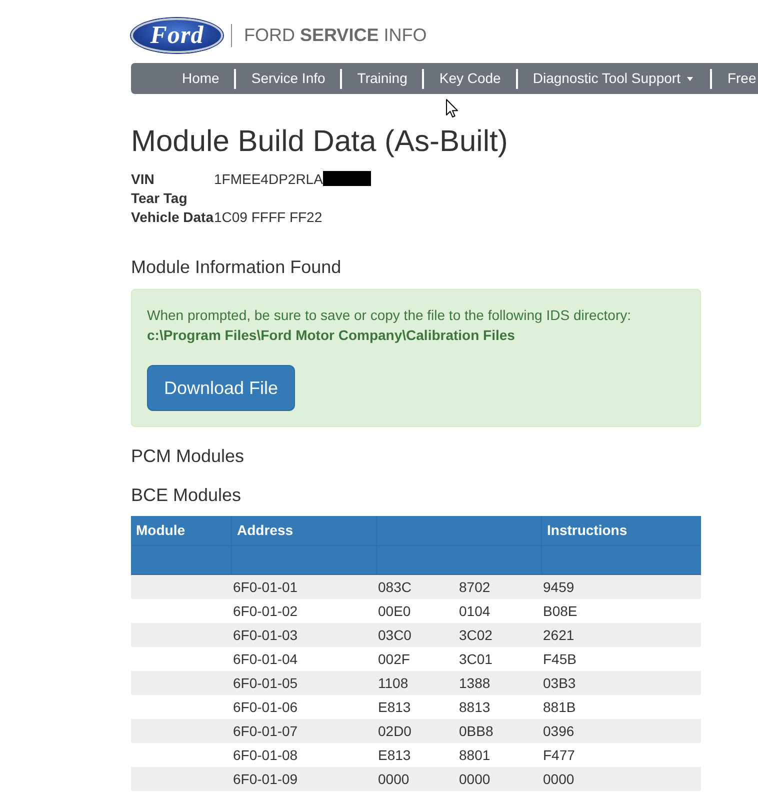 The height and width of the screenshot is (801, 758). What do you see at coordinates (265, 611) in the screenshot?
I see `table-cell: 6F0-01-02` at bounding box center [265, 611].